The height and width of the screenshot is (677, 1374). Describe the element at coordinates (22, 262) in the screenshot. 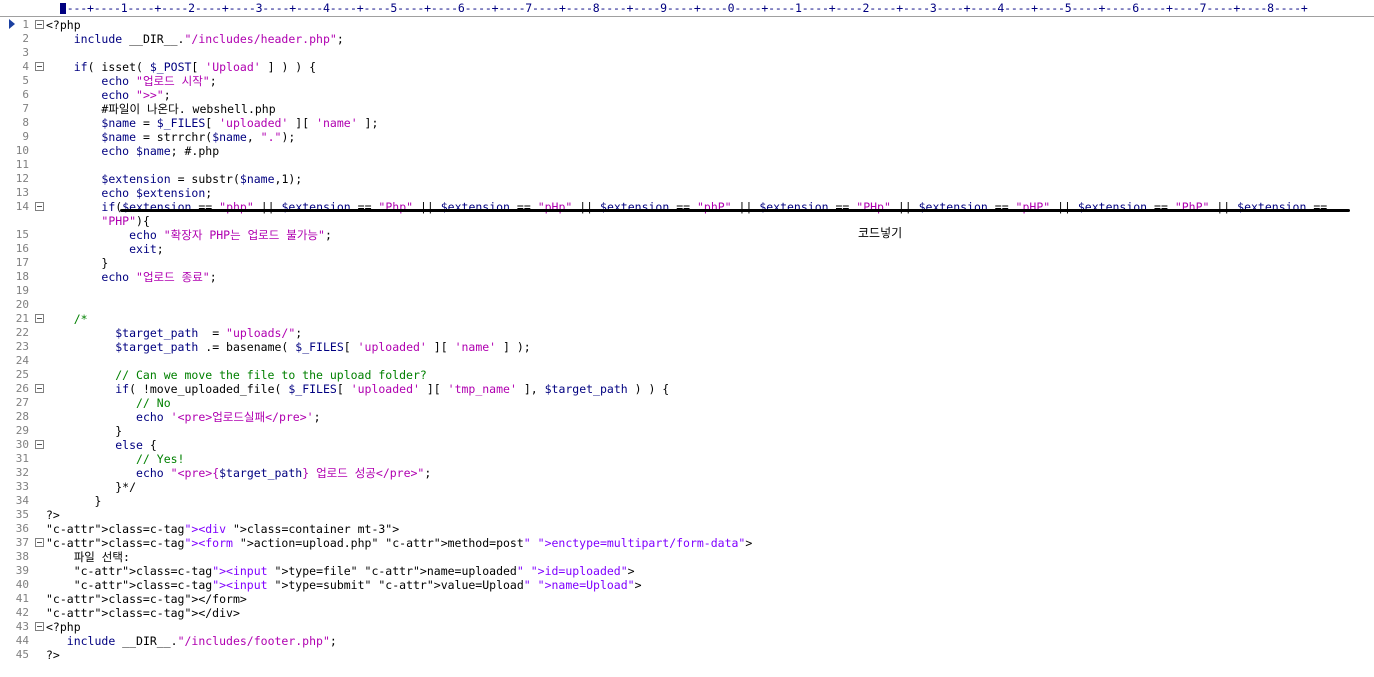

I see `line-number: 17` at that location.